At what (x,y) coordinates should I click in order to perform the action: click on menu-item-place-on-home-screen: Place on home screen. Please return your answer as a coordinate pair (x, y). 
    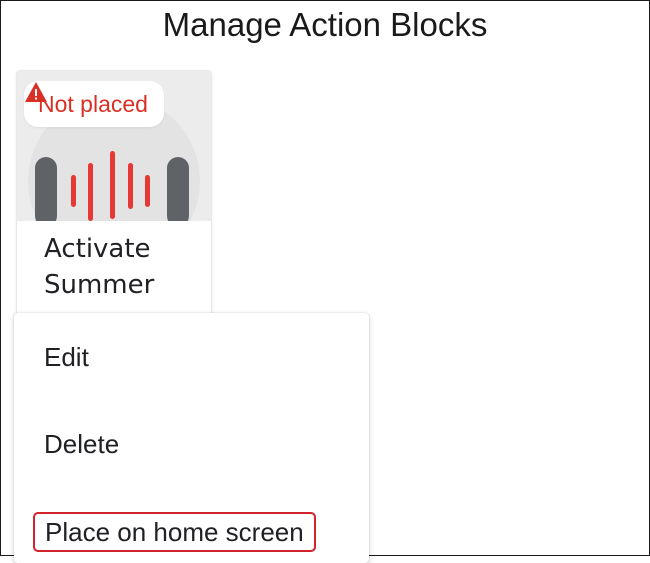
    Looking at the image, I should click on (174, 532).